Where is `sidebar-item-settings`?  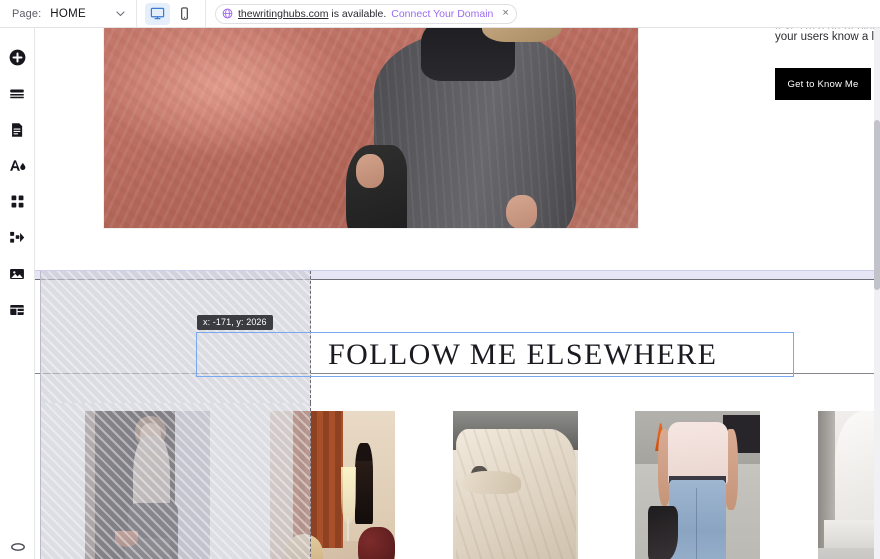
sidebar-item-settings is located at coordinates (17, 546).